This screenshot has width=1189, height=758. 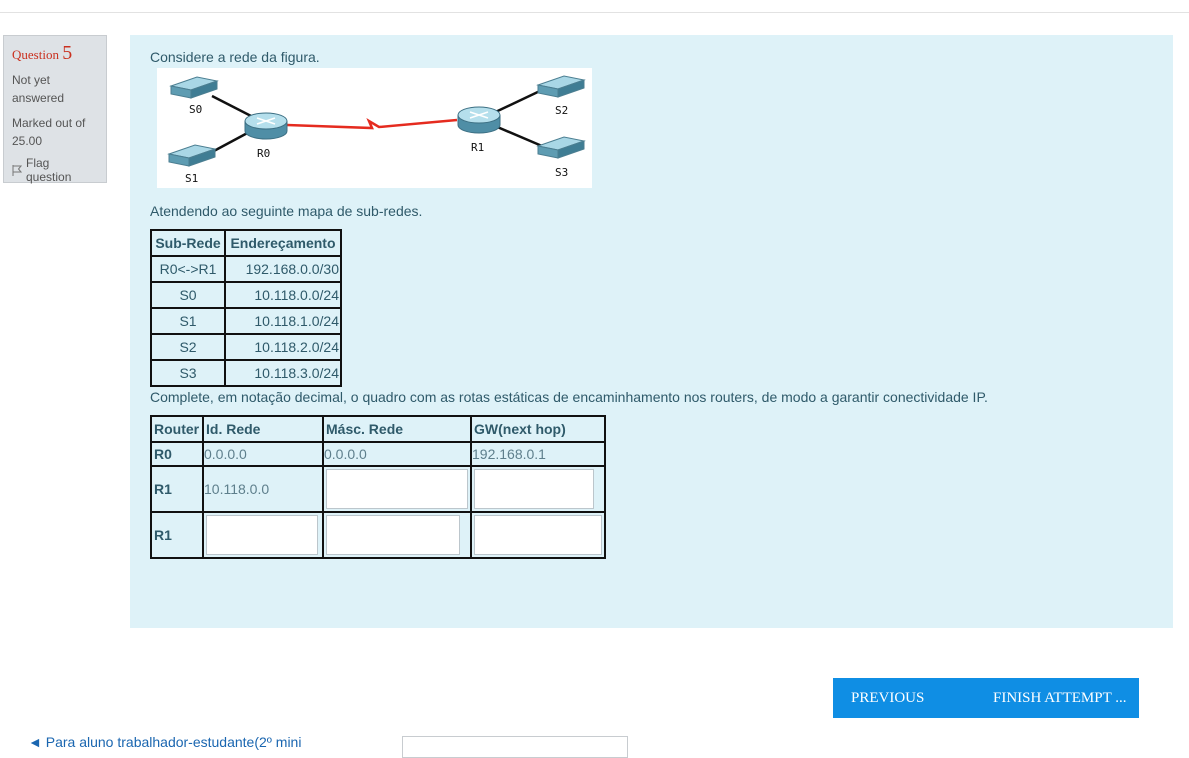 What do you see at coordinates (235, 57) in the screenshot?
I see `question-intro: Considere a rede da figura.` at bounding box center [235, 57].